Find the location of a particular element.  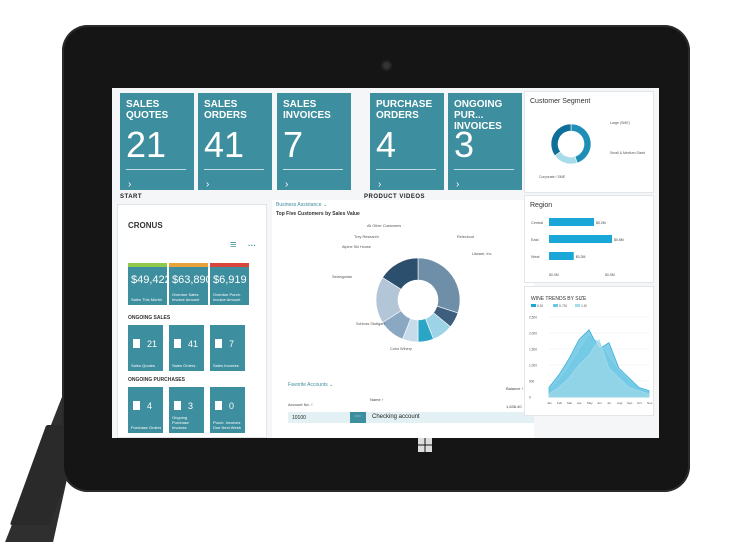

x-tick: Jun is located at coordinates (599, 403).